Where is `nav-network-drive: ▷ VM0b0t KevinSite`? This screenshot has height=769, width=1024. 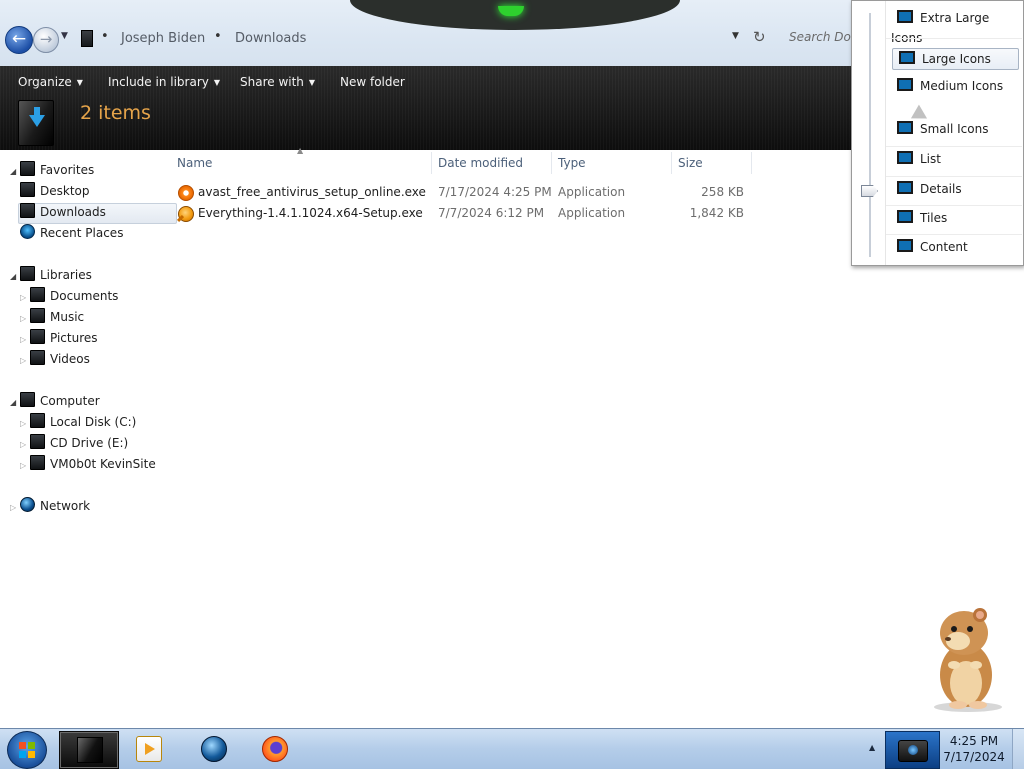 nav-network-drive: ▷ VM0b0t KevinSite is located at coordinates (88, 464).